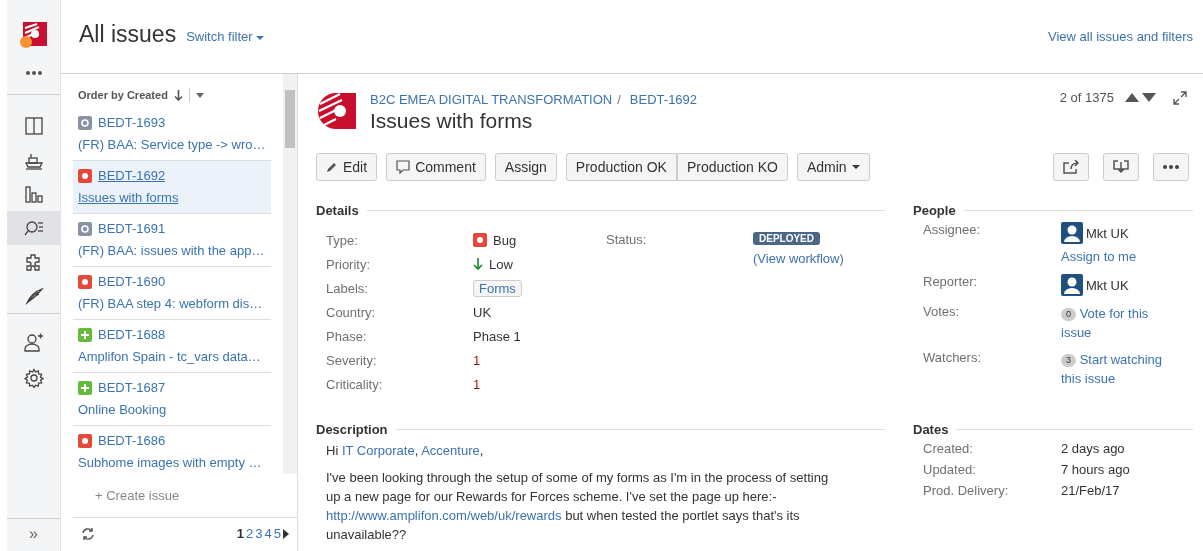 The image size is (1203, 551). What do you see at coordinates (355, 384) in the screenshot?
I see `field-label: Criticality:` at bounding box center [355, 384].